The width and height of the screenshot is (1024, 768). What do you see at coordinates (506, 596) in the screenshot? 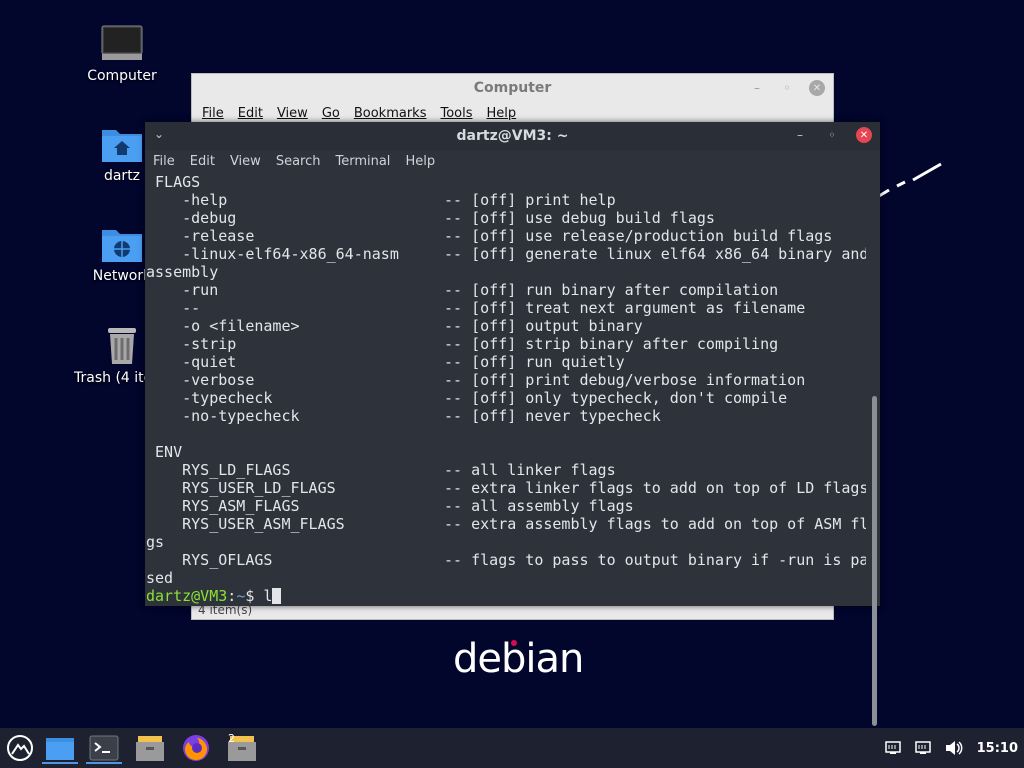
I see `terminal-prompt-line: dartz@VM3:~$ l` at bounding box center [506, 596].